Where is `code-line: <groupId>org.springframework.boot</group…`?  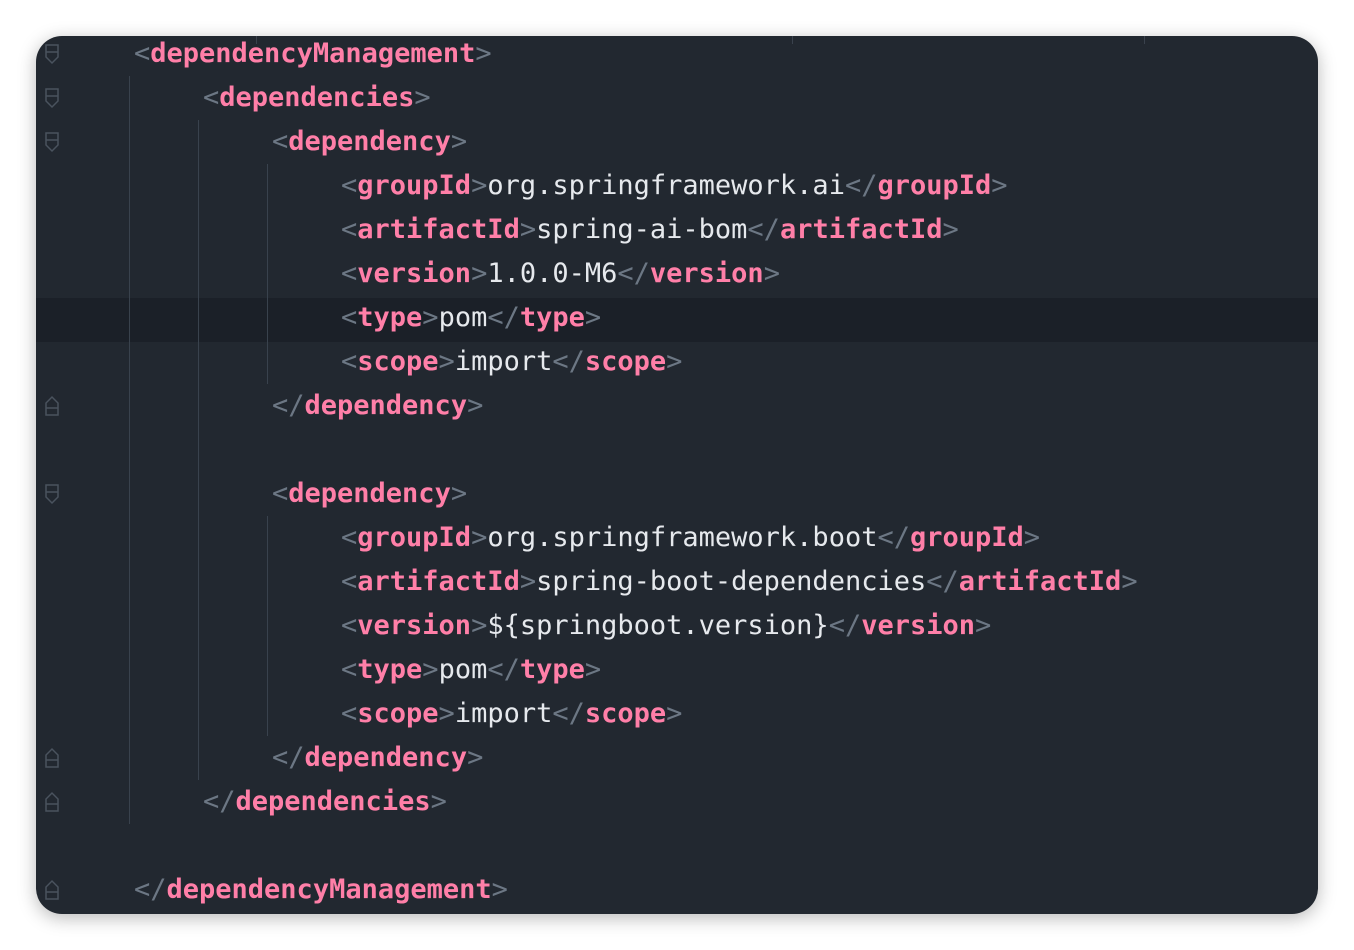
code-line: <groupId>org.springframework.boot</group… is located at coordinates (690, 538).